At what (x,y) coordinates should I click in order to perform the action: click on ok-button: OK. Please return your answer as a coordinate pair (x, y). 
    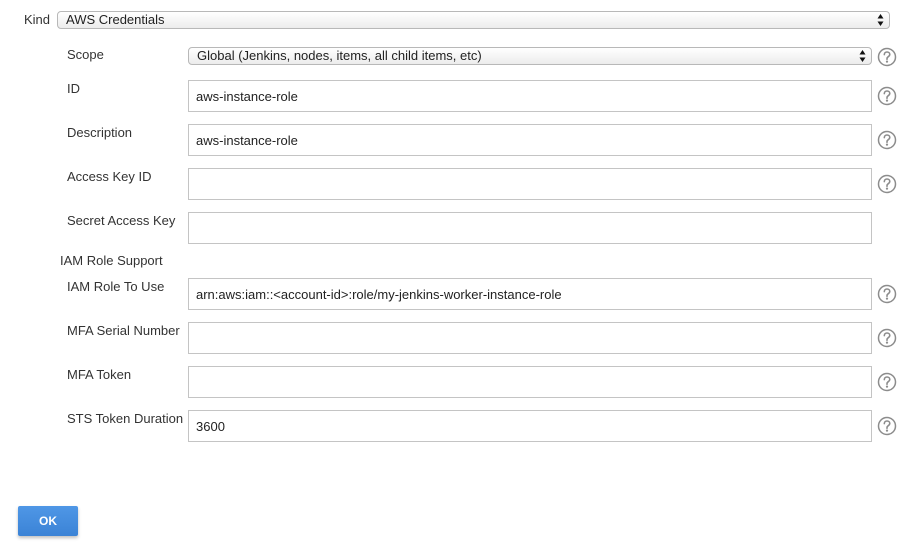
    Looking at the image, I should click on (48, 521).